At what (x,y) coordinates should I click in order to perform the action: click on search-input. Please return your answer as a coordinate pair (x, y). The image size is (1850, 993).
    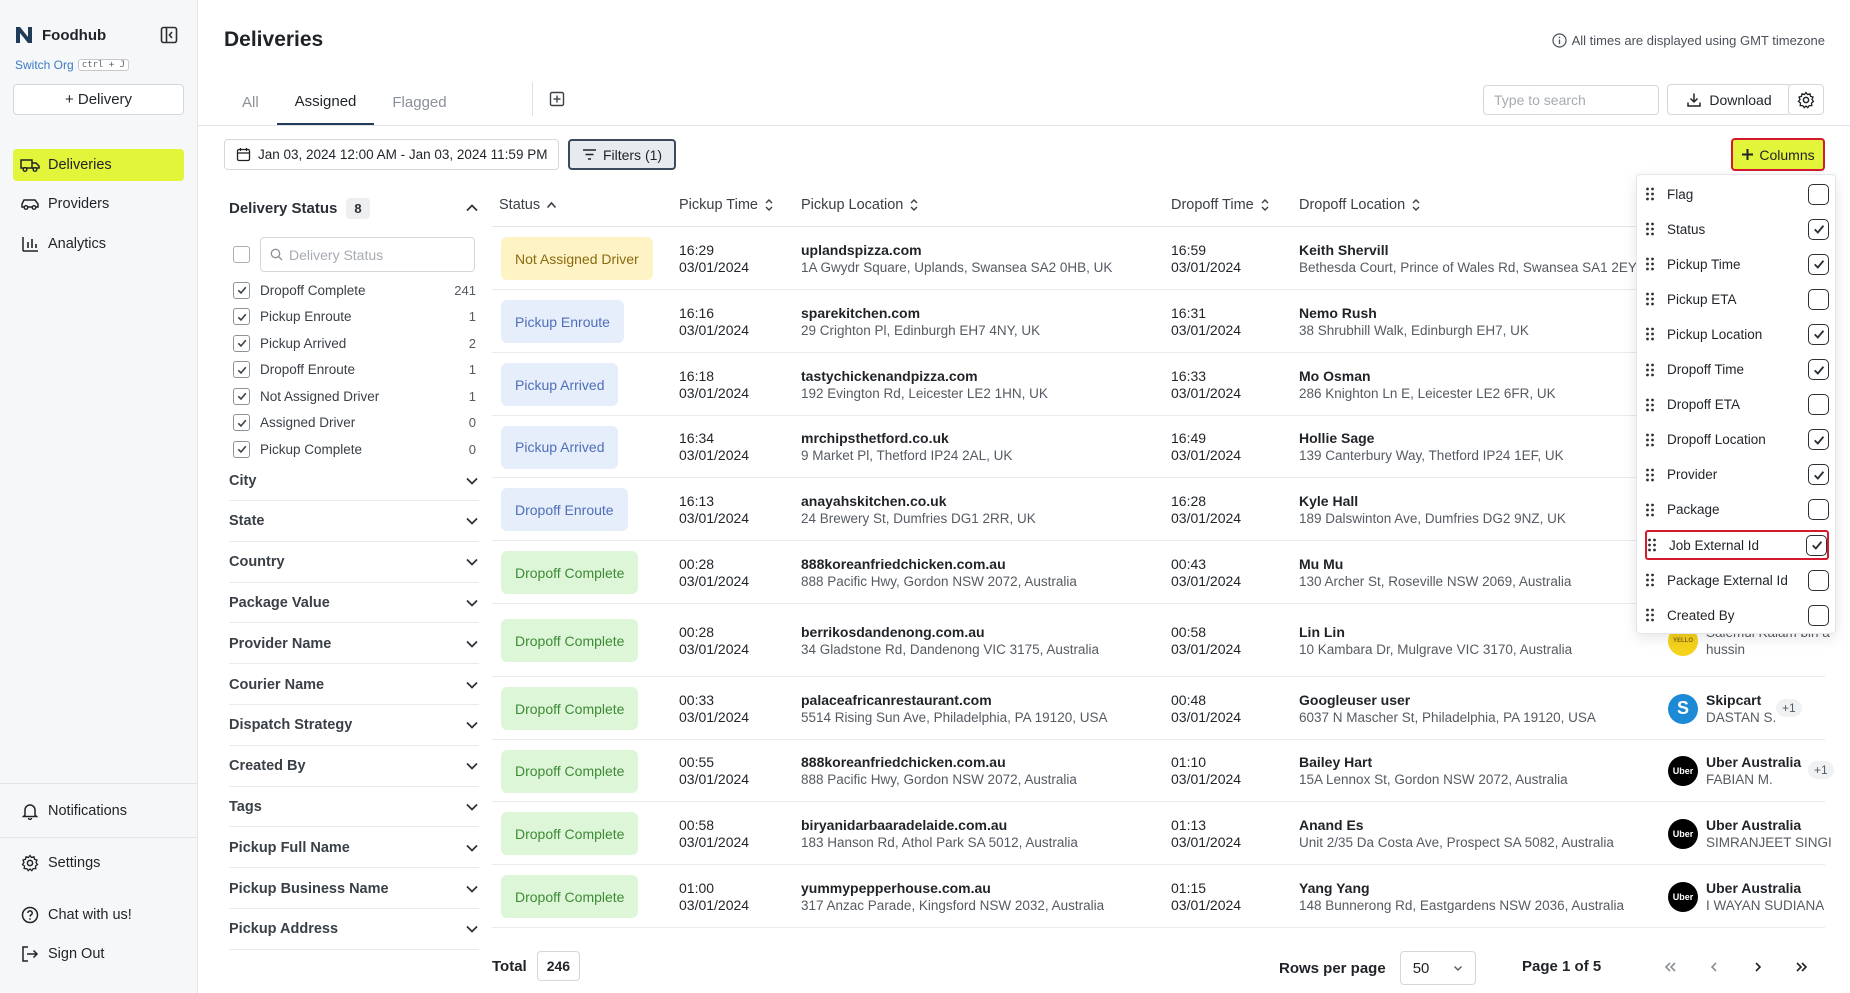
    Looking at the image, I should click on (1571, 100).